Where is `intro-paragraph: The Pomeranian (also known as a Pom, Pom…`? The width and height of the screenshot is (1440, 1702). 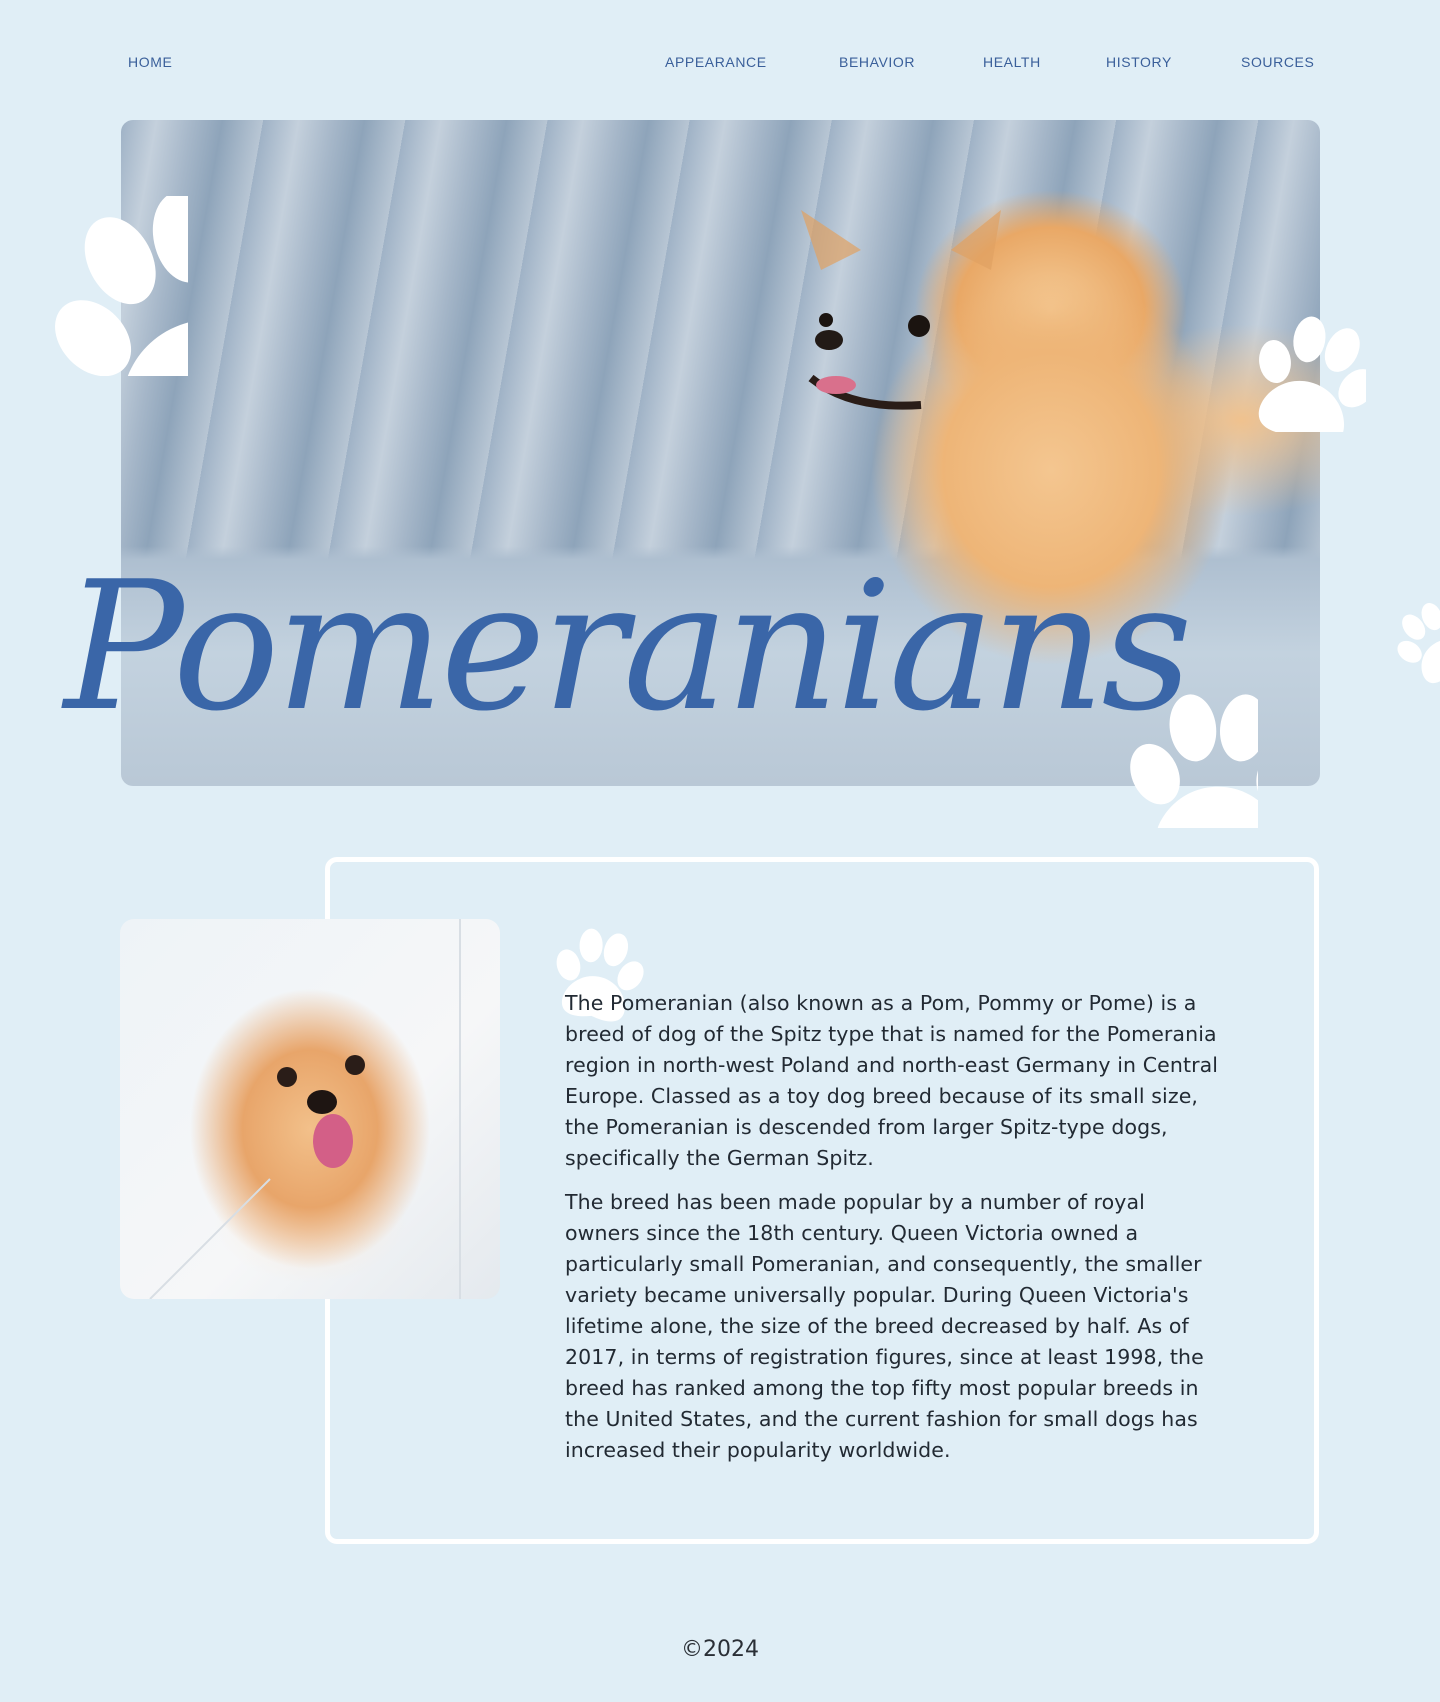
intro-paragraph: The Pomeranian (also known as a Pom, Pom… is located at coordinates (892, 1080).